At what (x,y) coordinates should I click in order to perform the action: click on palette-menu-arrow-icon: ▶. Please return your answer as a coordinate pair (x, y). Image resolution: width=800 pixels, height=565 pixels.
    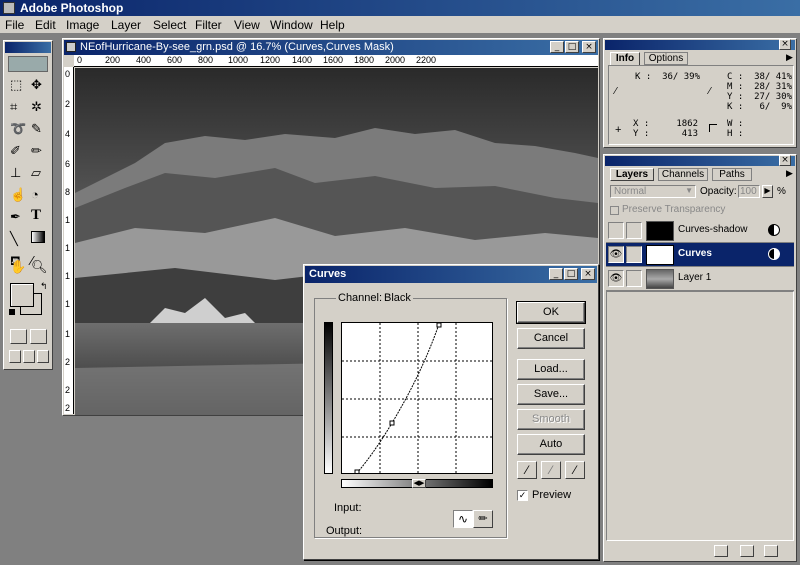
    Looking at the image, I should click on (789, 57).